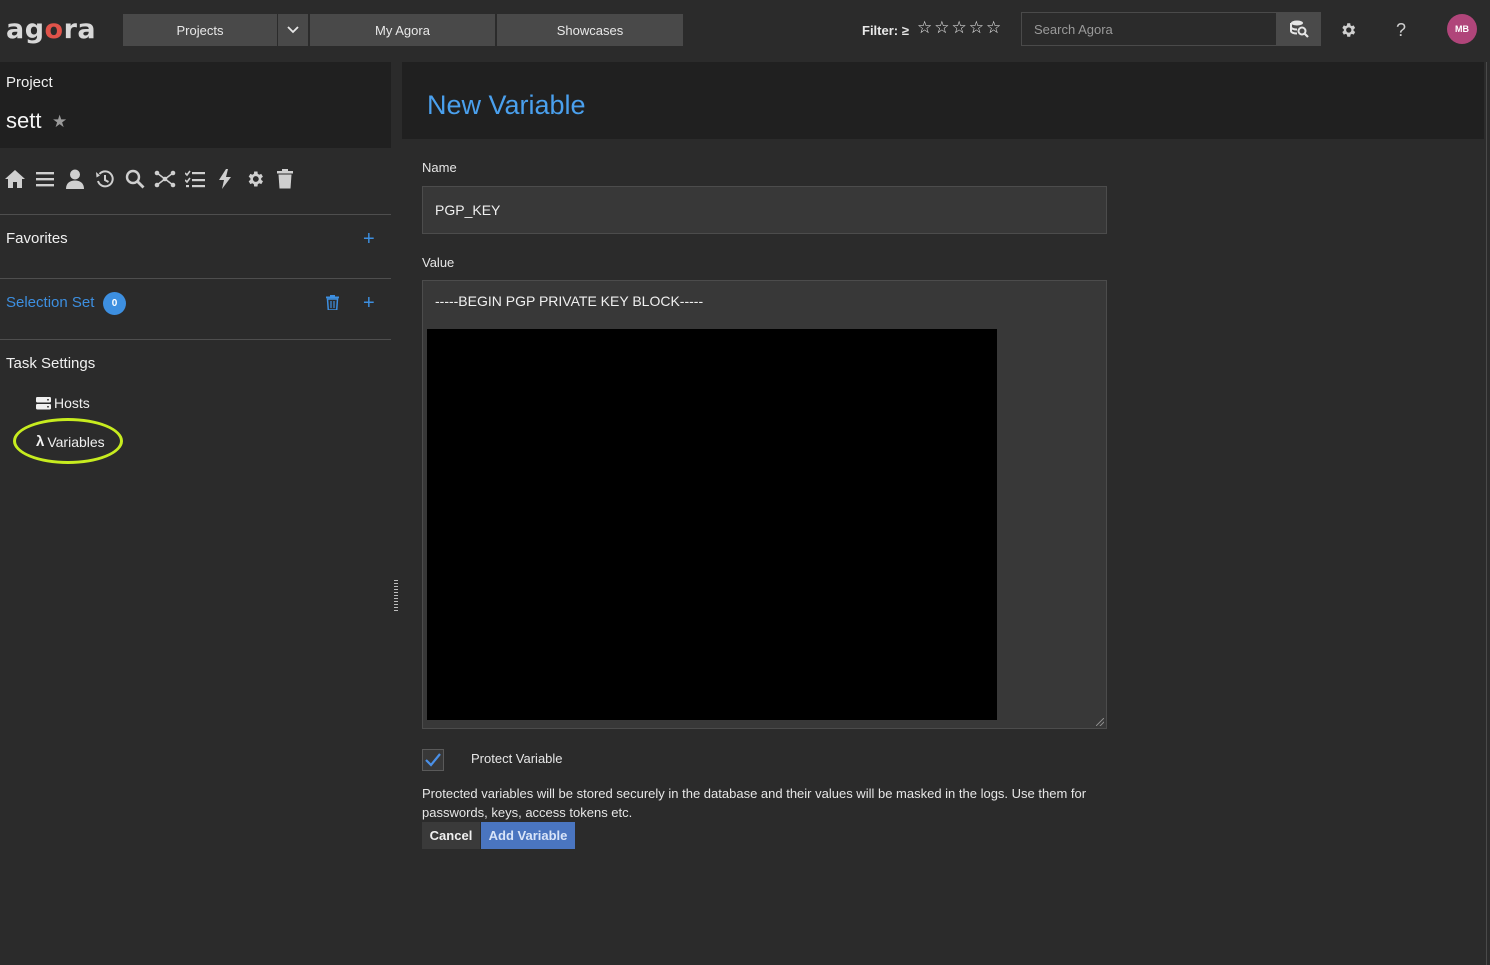 The width and height of the screenshot is (1490, 965). What do you see at coordinates (50, 302) in the screenshot?
I see `selection-set-title: Selection Set` at bounding box center [50, 302].